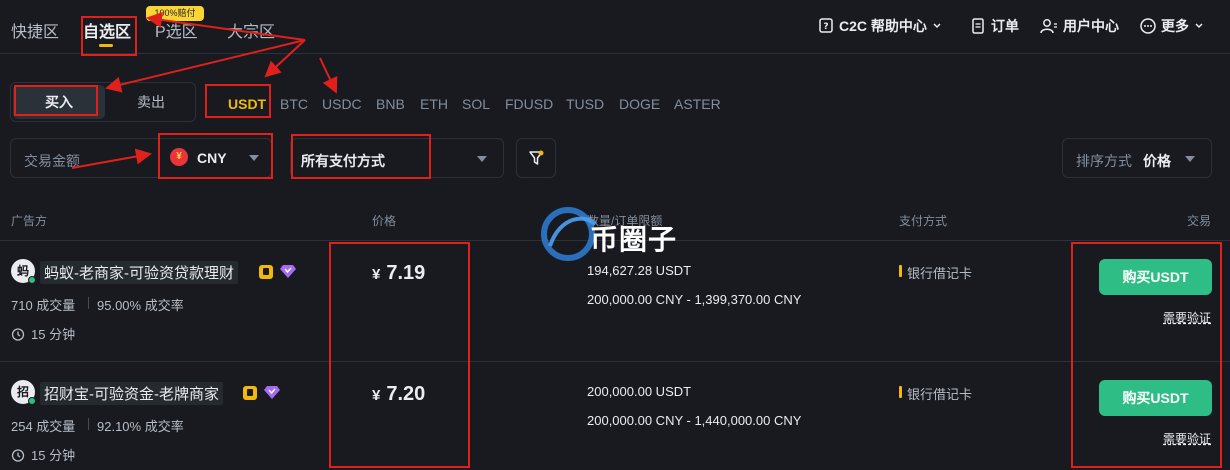 The width and height of the screenshot is (1230, 470). Describe the element at coordinates (151, 102) in the screenshot. I see `sell-tab: 卖出` at that location.